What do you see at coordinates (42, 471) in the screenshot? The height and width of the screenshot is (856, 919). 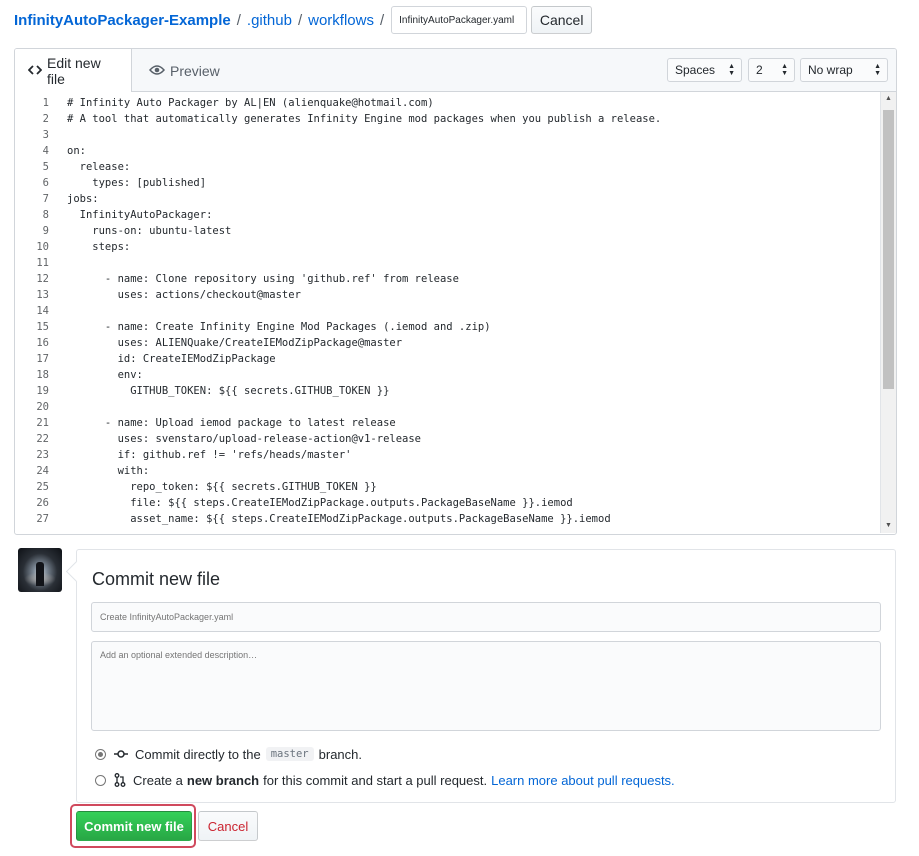 I see `line-number: 24` at bounding box center [42, 471].